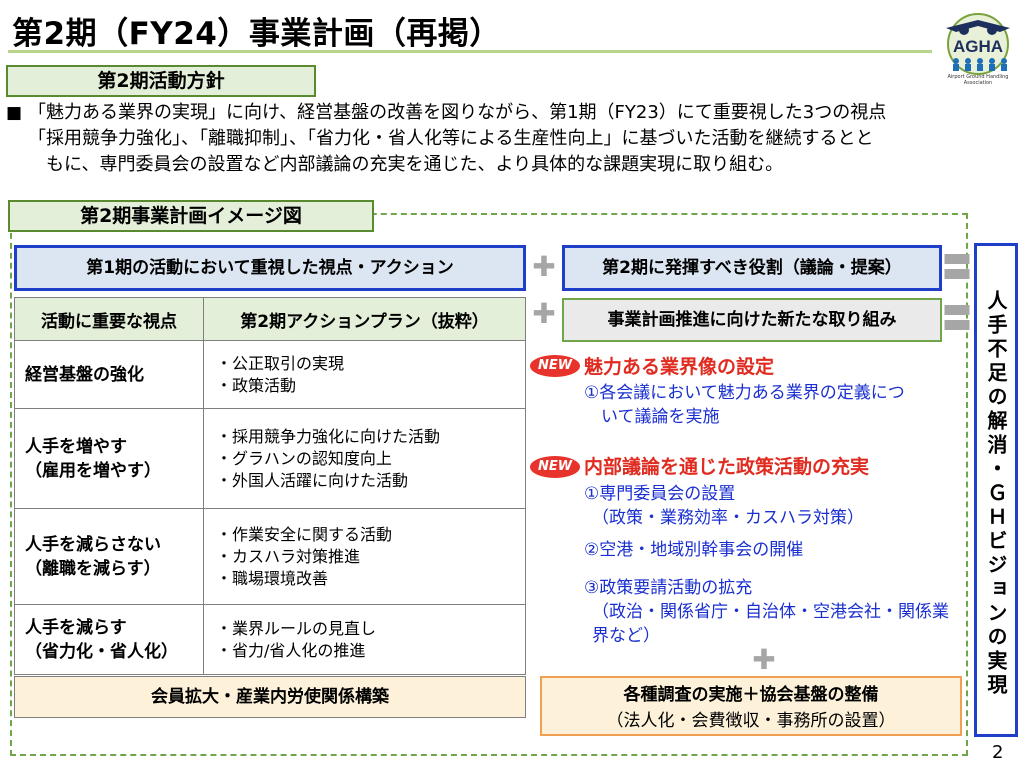 This screenshot has width=1024, height=771. I want to click on table-header-viewpoint: 活動に重要な視点, so click(109, 319).